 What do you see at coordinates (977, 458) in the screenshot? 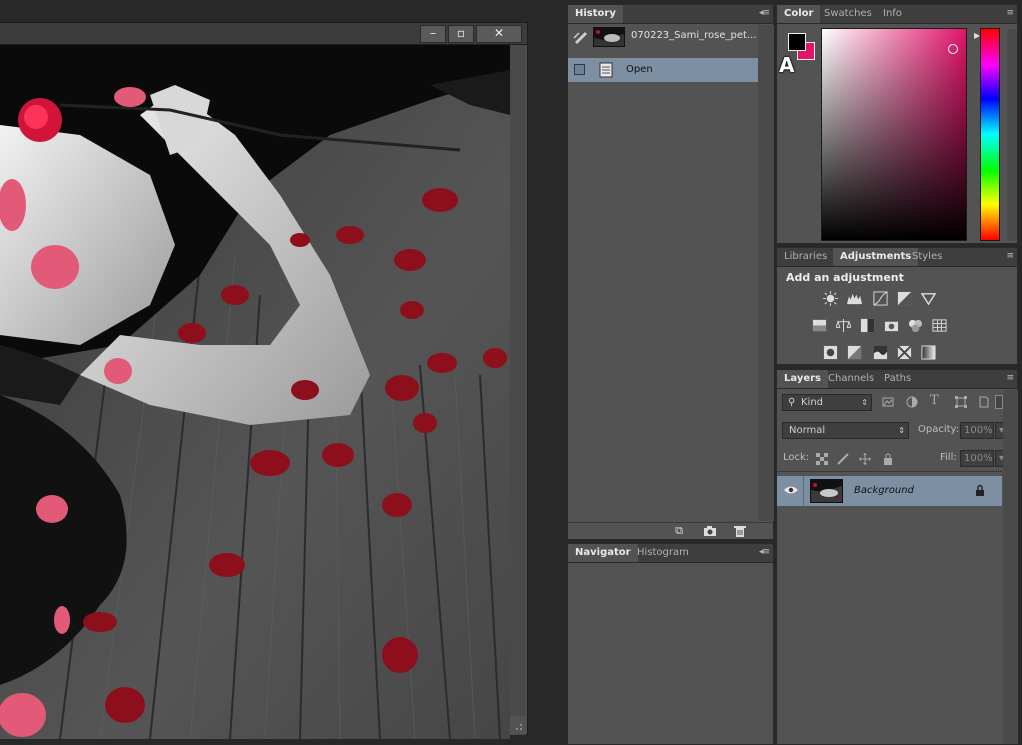
I see `fill-input: 100%` at bounding box center [977, 458].